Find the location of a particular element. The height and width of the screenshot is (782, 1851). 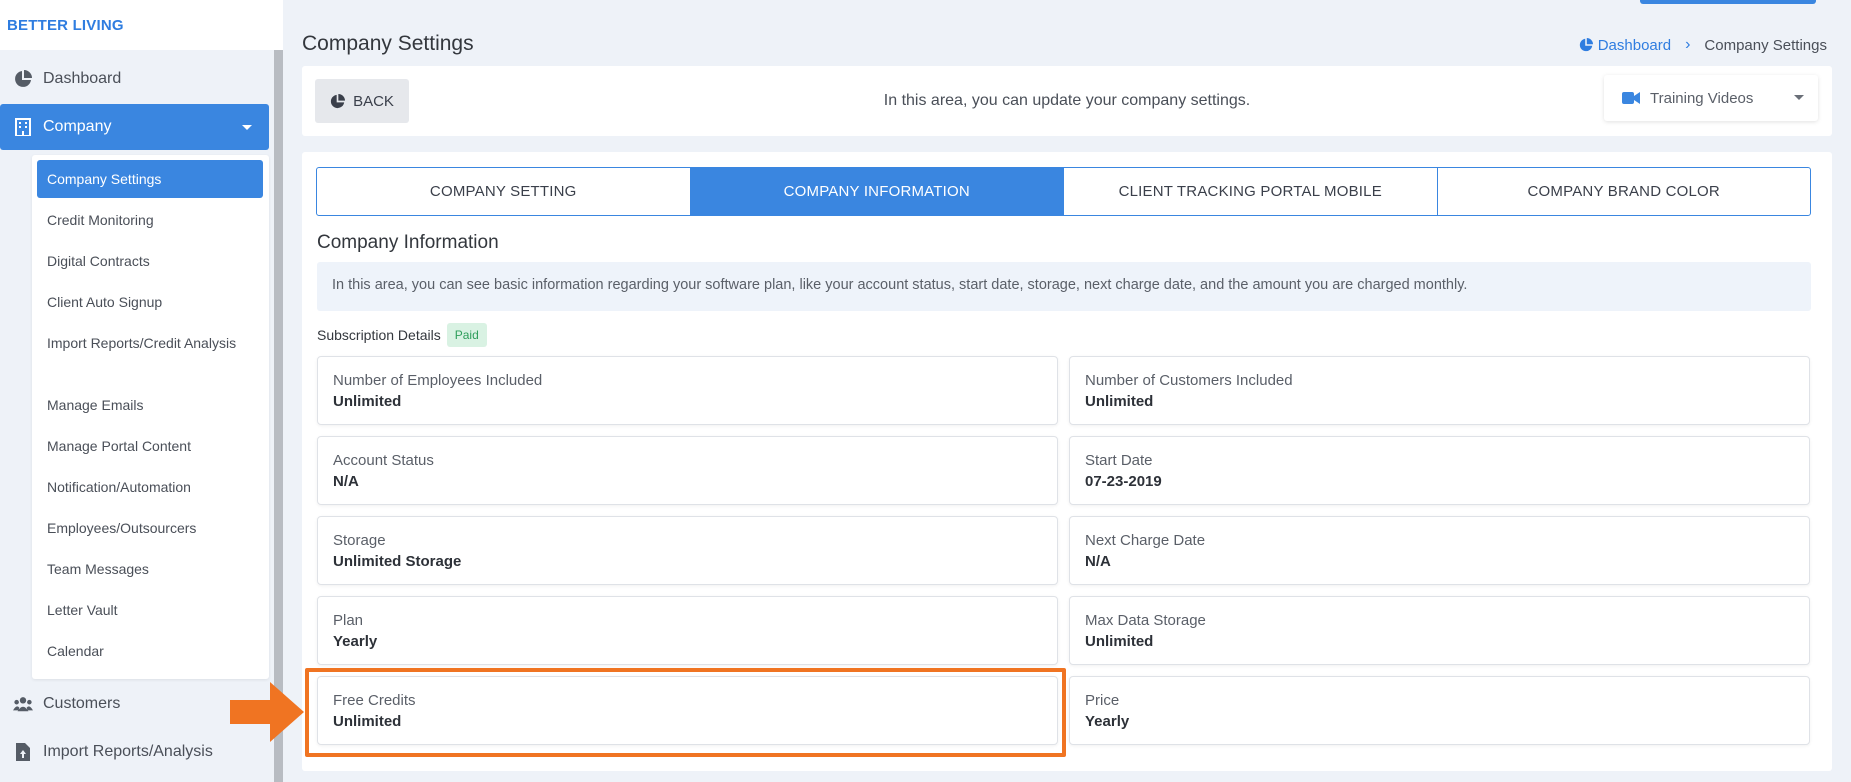

subscription-details: Subscription Details Paid is located at coordinates (402, 335).